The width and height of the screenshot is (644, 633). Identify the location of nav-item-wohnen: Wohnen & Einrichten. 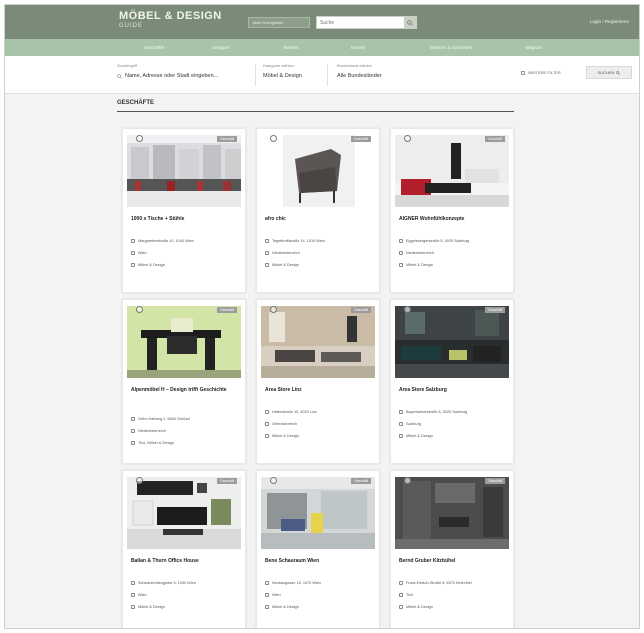
(451, 47).